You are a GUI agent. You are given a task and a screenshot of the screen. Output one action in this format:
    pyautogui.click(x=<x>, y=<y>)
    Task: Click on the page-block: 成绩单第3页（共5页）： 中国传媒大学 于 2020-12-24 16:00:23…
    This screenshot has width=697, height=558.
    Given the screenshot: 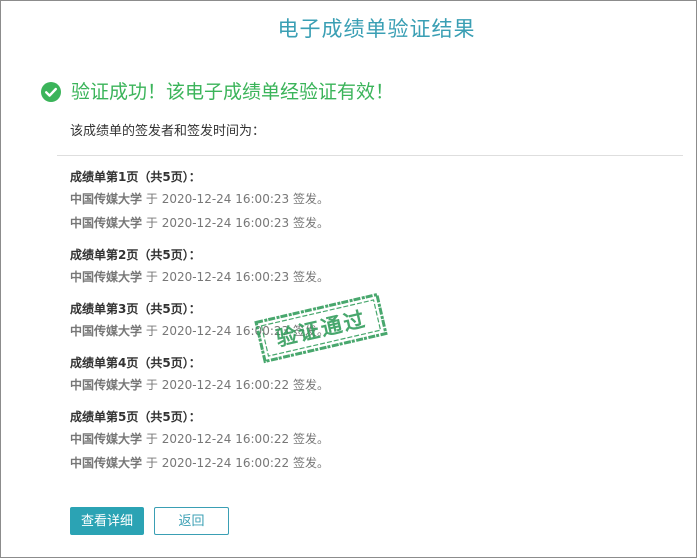 What is the action you would take?
    pyautogui.click(x=330, y=321)
    